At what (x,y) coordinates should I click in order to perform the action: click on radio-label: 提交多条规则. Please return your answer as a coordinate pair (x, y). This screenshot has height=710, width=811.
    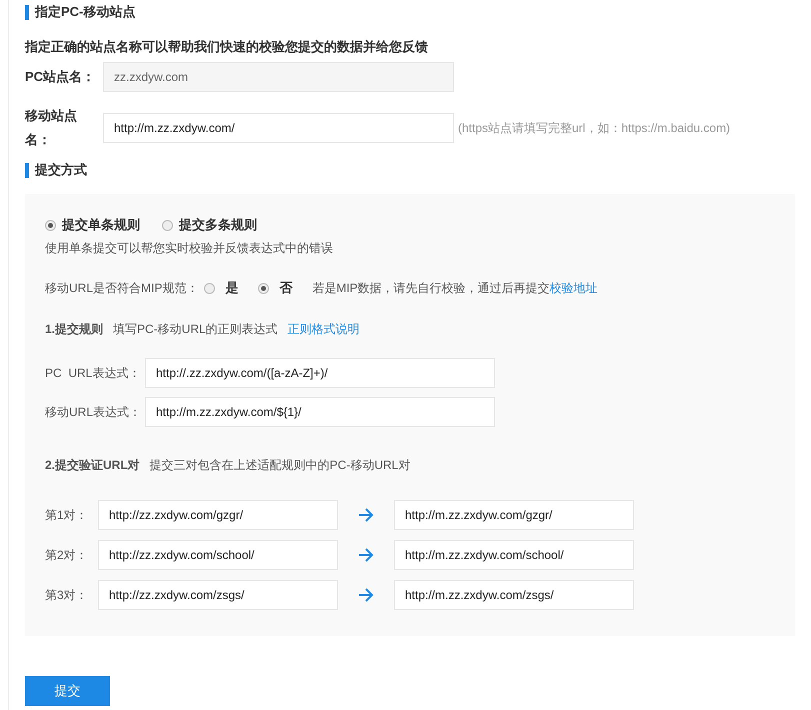
    Looking at the image, I should click on (218, 225).